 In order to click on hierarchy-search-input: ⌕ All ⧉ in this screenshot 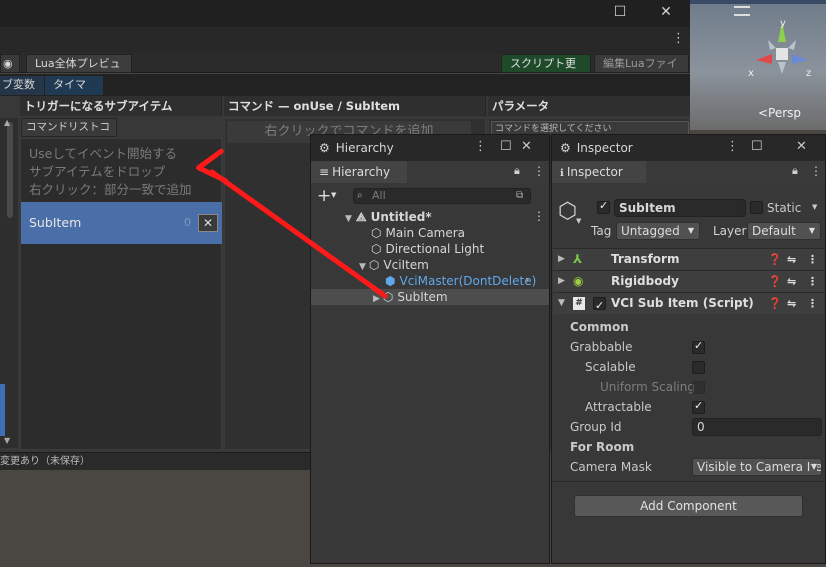, I will do `click(442, 196)`.